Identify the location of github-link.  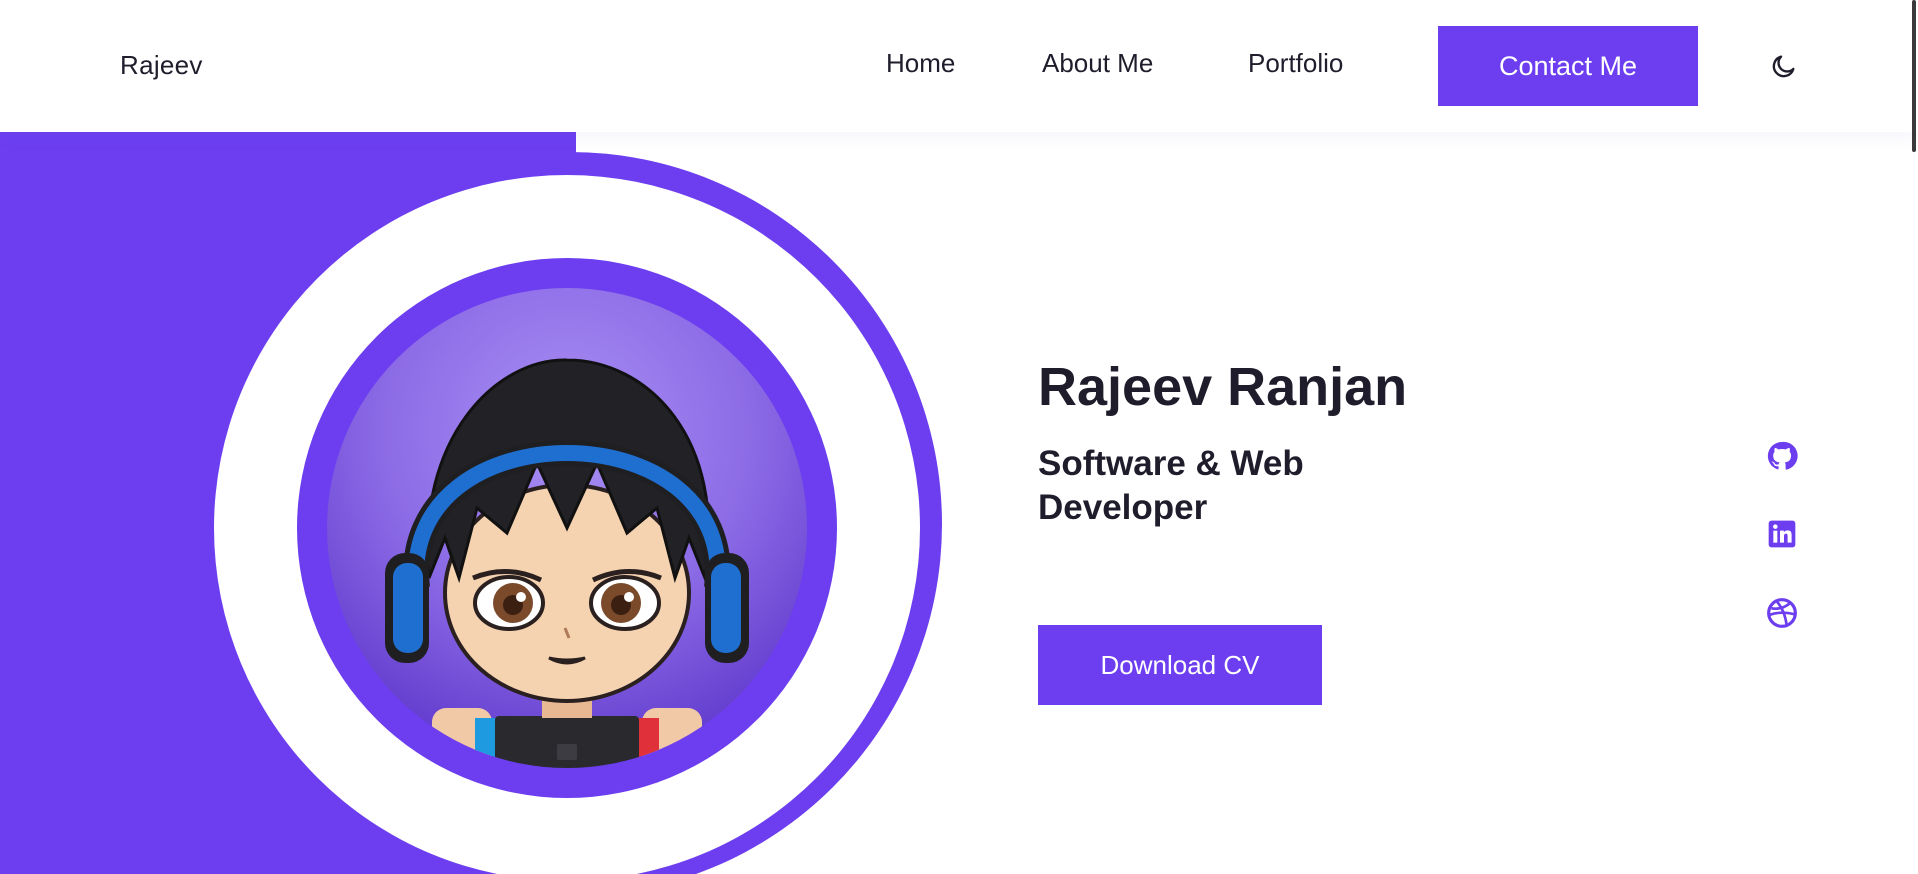
(1782, 456).